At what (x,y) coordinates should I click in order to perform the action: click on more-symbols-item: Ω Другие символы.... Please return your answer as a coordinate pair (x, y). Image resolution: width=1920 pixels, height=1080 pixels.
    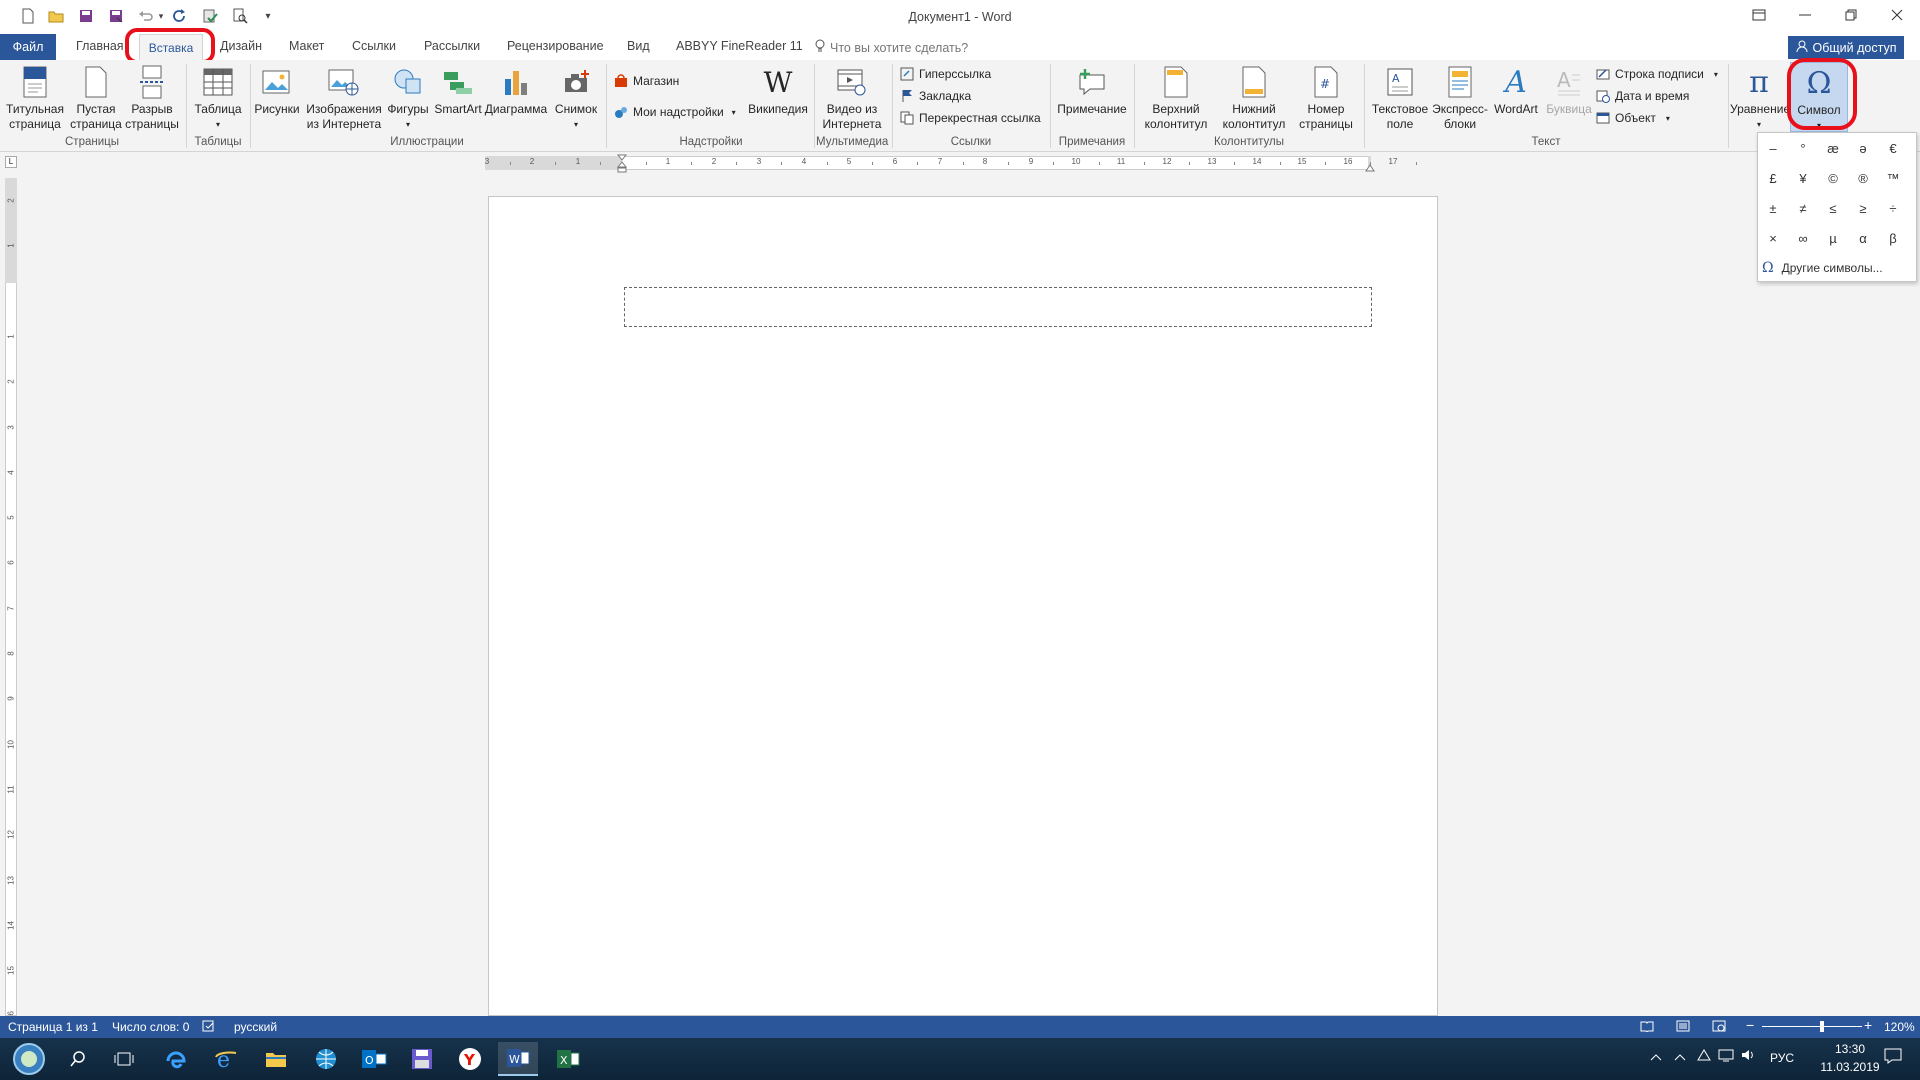
    Looking at the image, I should click on (1837, 268).